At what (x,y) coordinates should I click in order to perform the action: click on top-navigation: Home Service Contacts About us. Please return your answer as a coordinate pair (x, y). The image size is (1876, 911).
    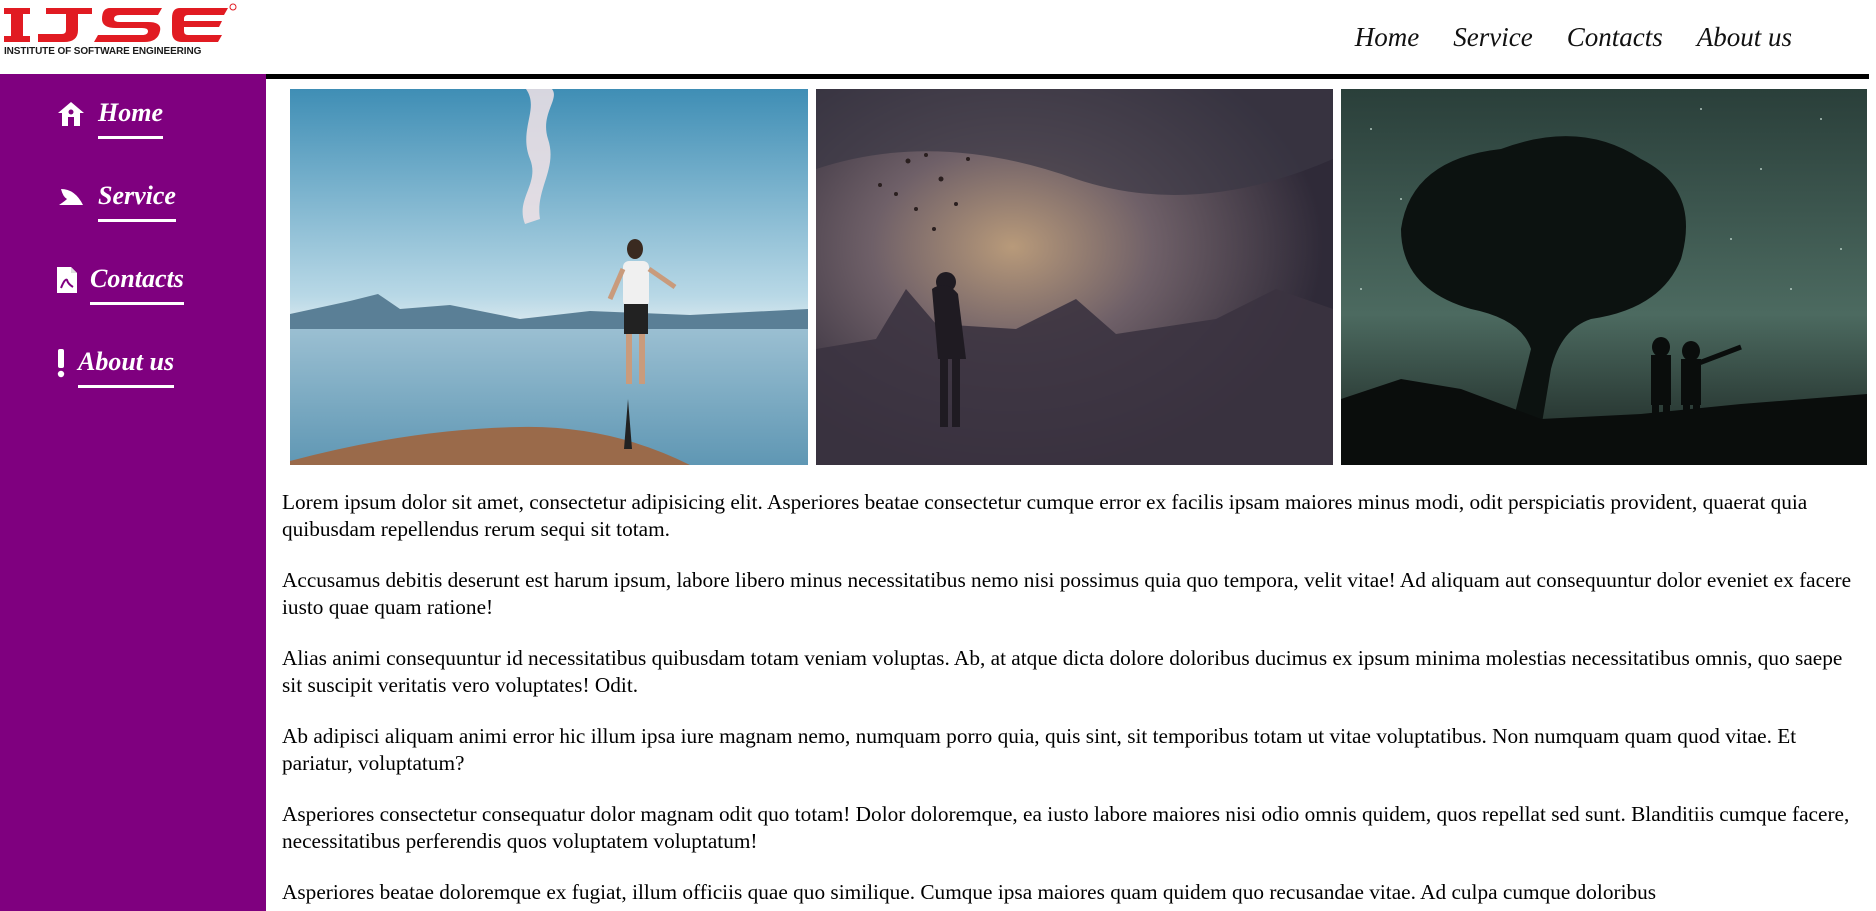
    Looking at the image, I should click on (1573, 37).